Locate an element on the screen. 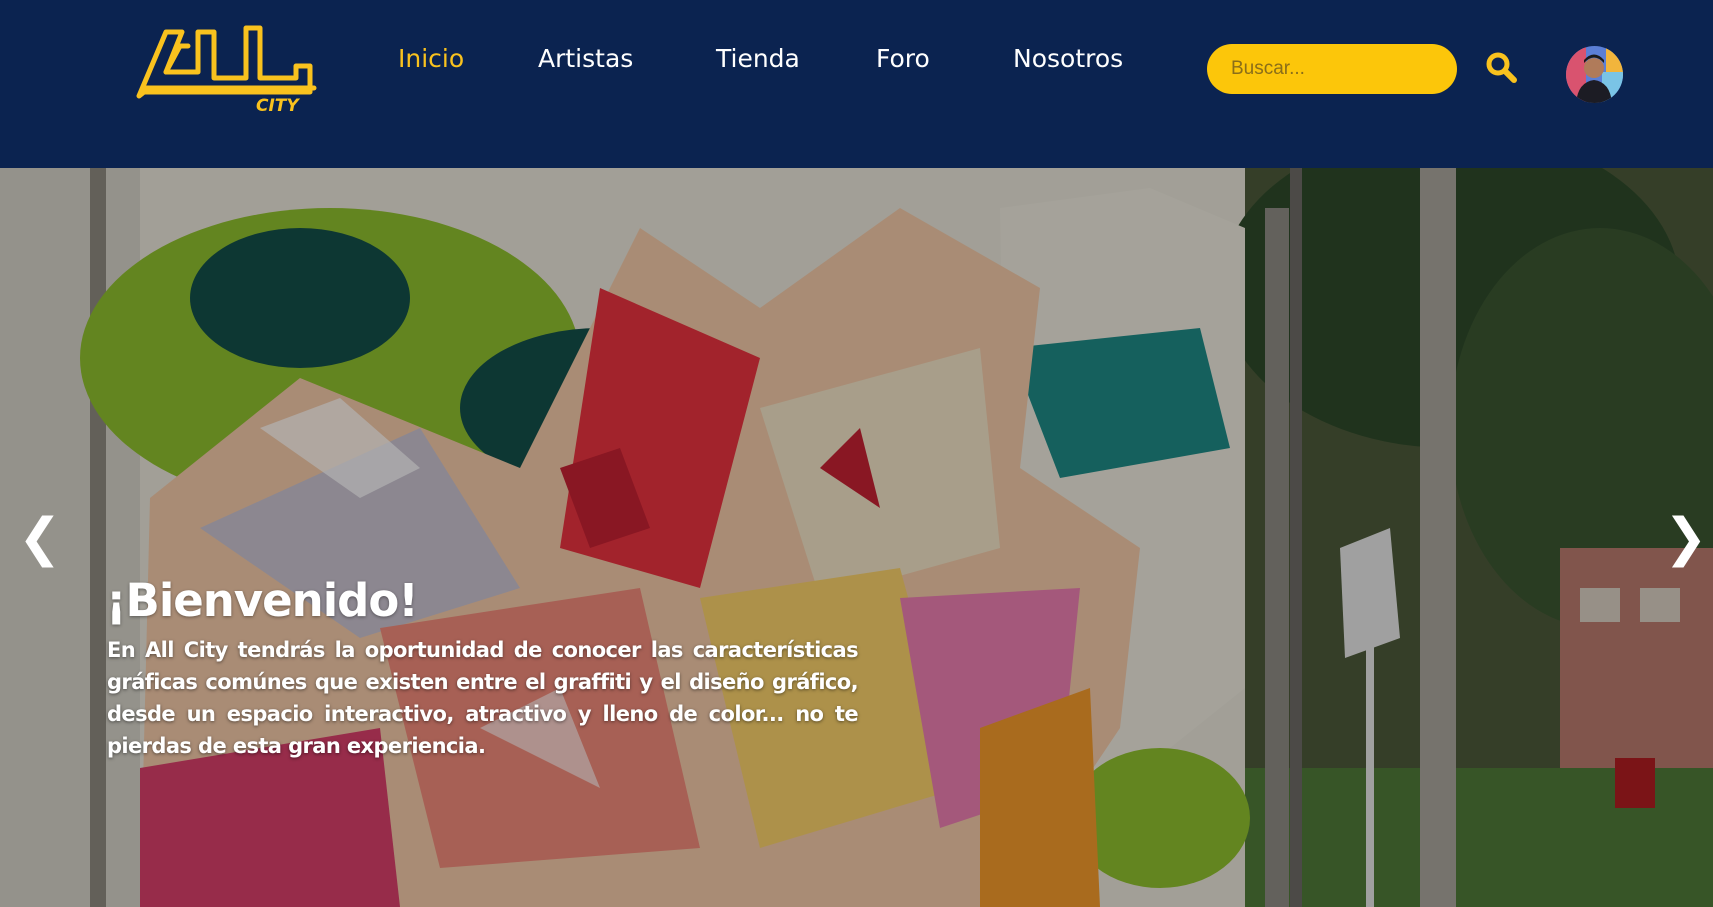  brand-logo: CITY is located at coordinates (228, 69).